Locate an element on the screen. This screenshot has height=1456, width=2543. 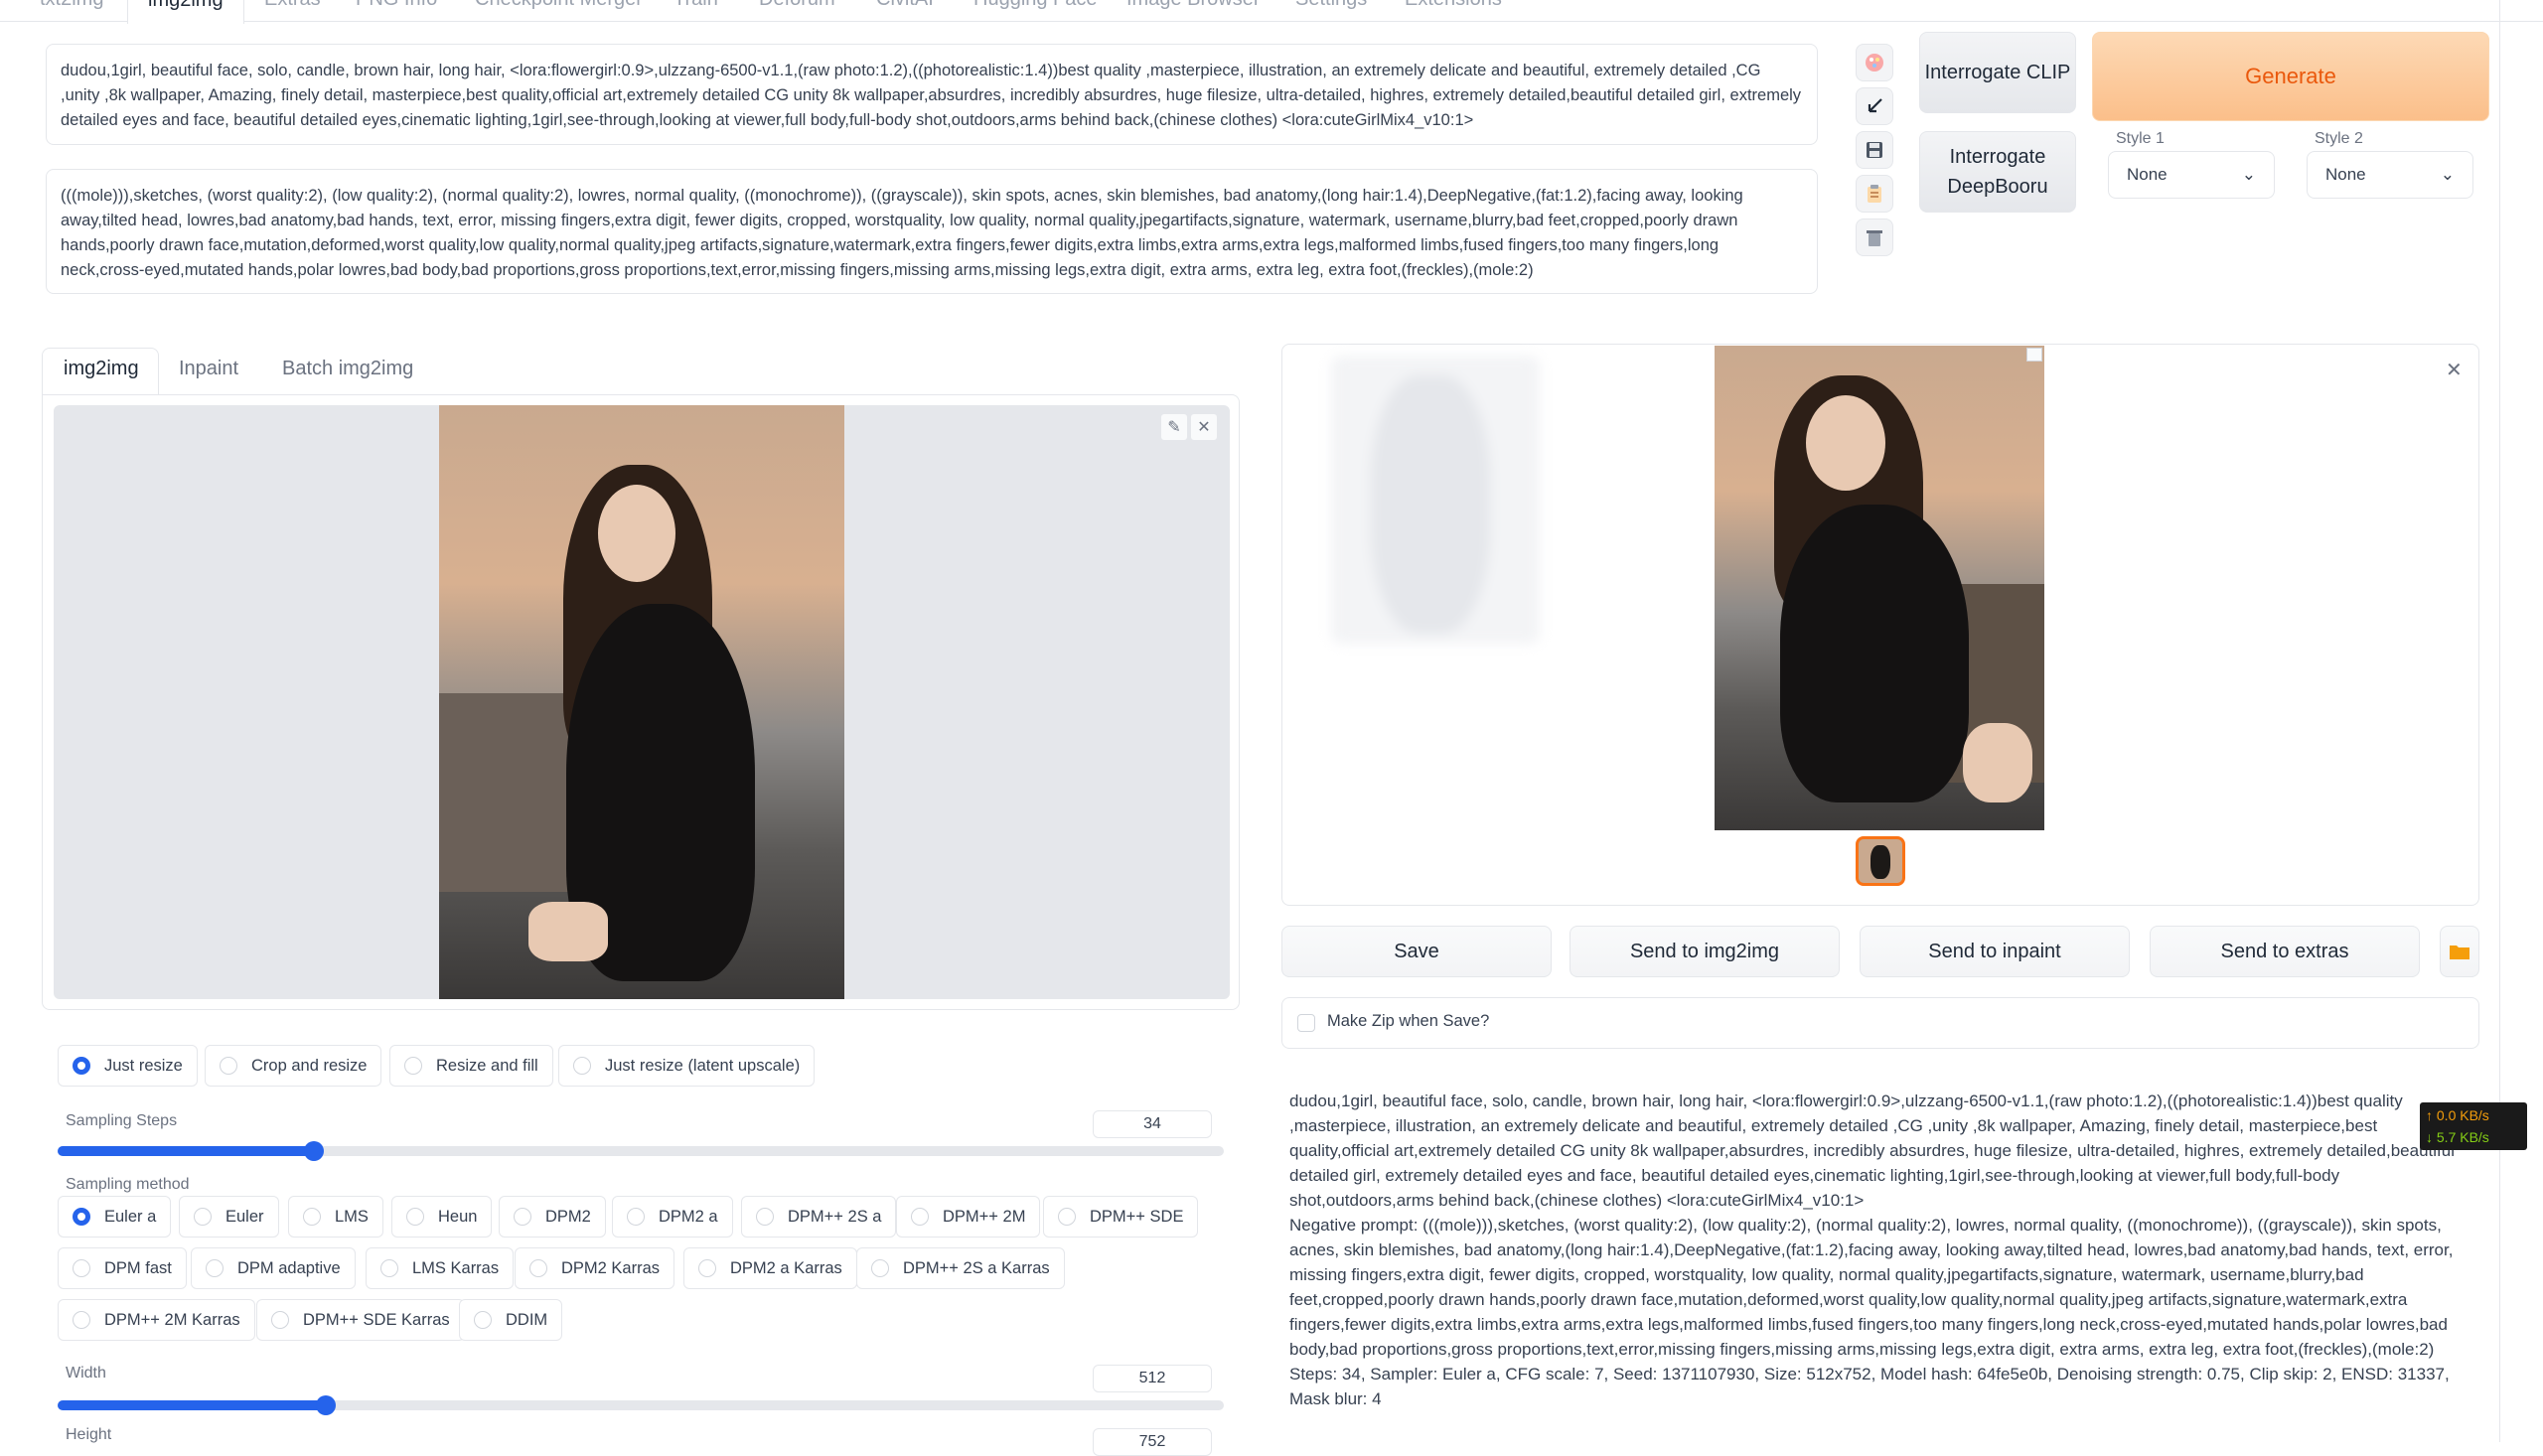
right-border is located at coordinates (2499, 721).